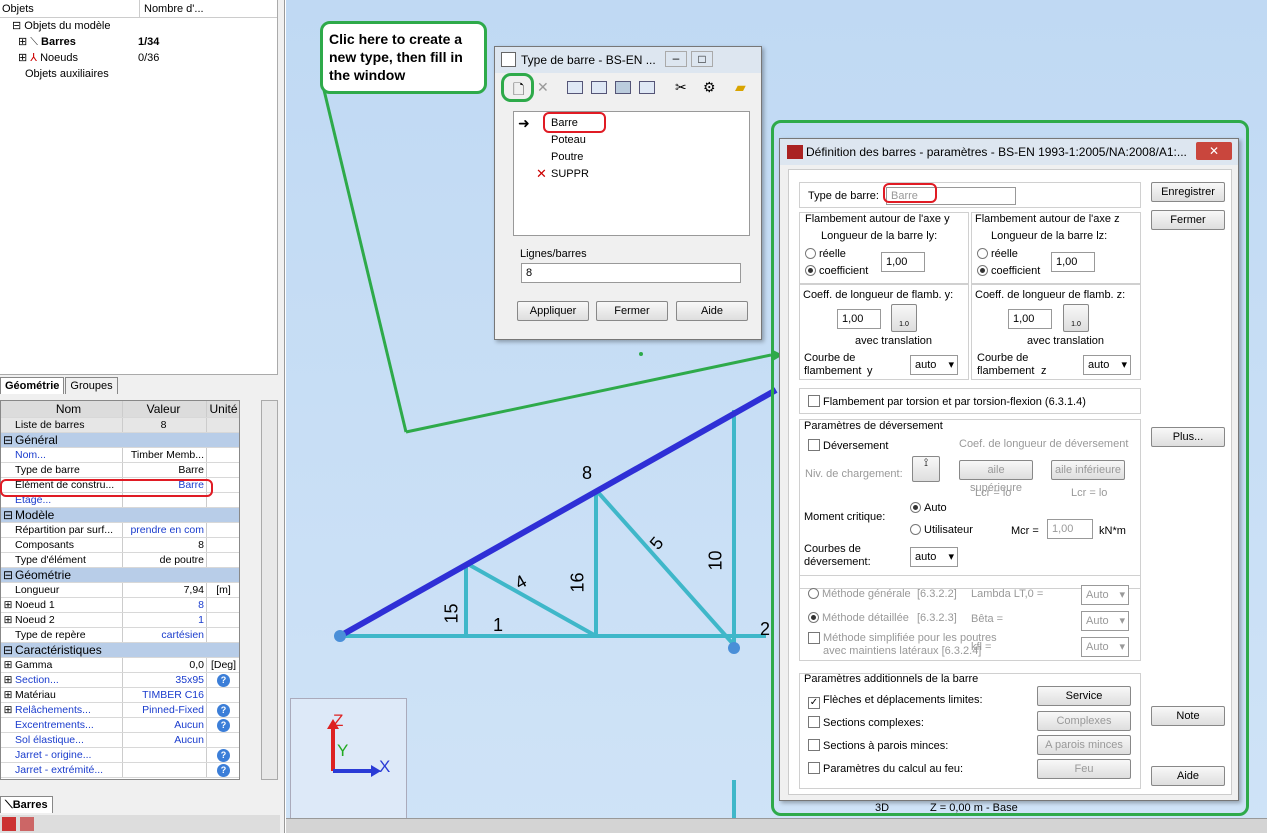 The image size is (1267, 836). What do you see at coordinates (1188, 776) in the screenshot?
I see `help-def-button: Aide` at bounding box center [1188, 776].